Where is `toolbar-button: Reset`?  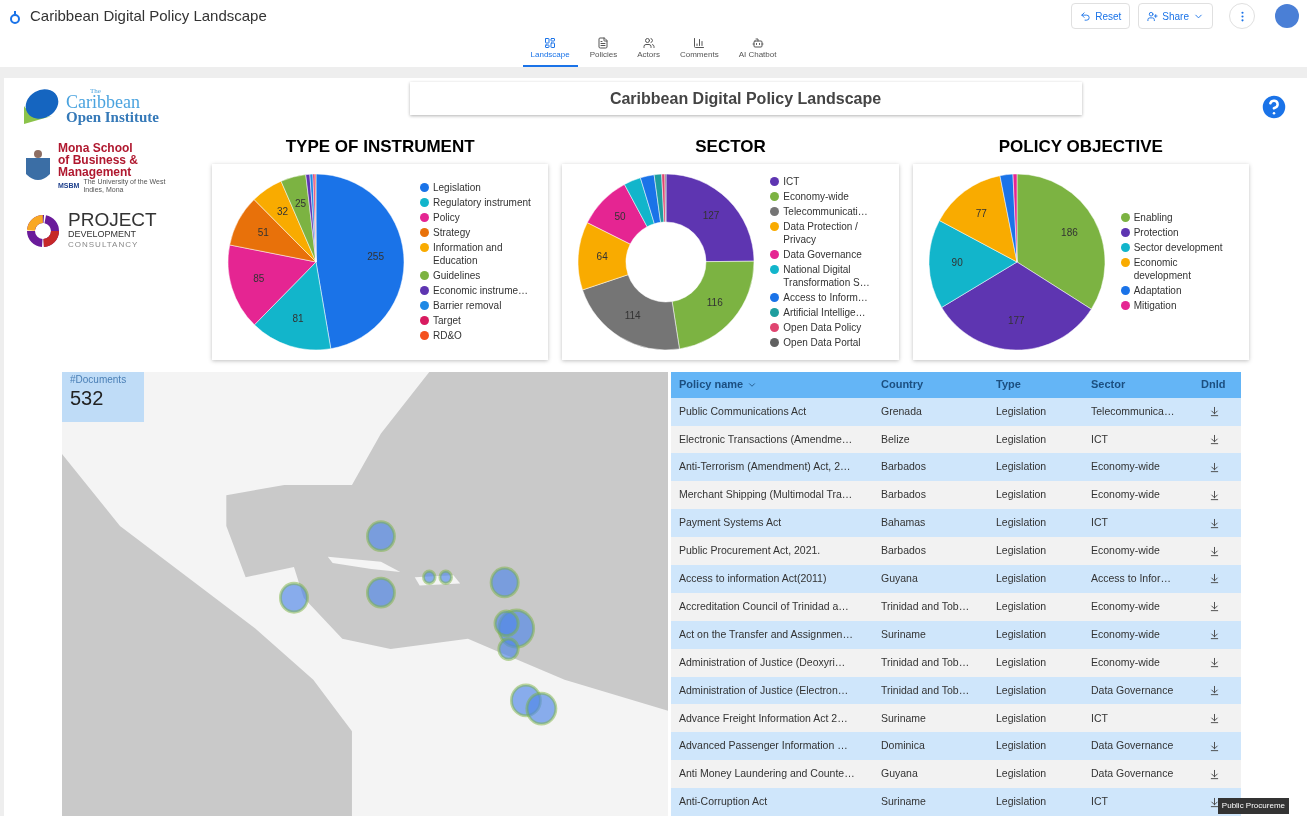
toolbar-button: Reset is located at coordinates (1101, 16).